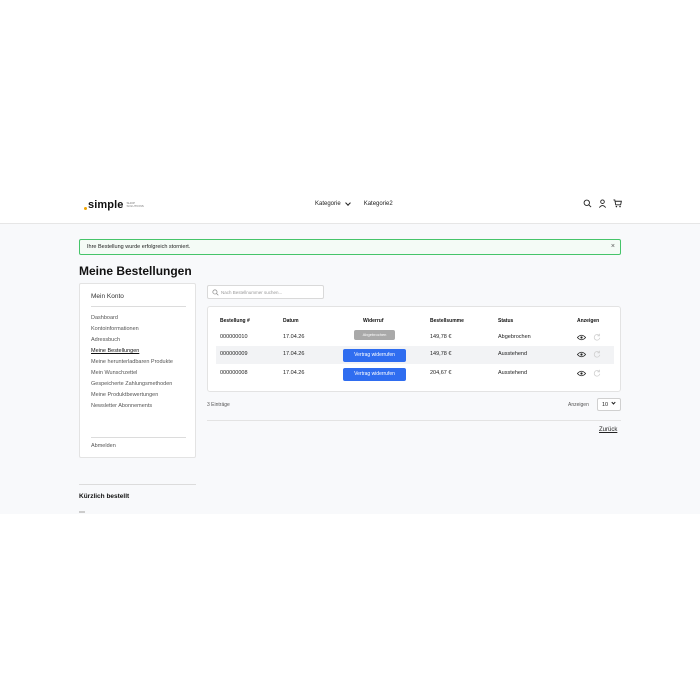 The width and height of the screenshot is (700, 700). Describe the element at coordinates (506, 321) in the screenshot. I see `column-header-status: Status` at that location.